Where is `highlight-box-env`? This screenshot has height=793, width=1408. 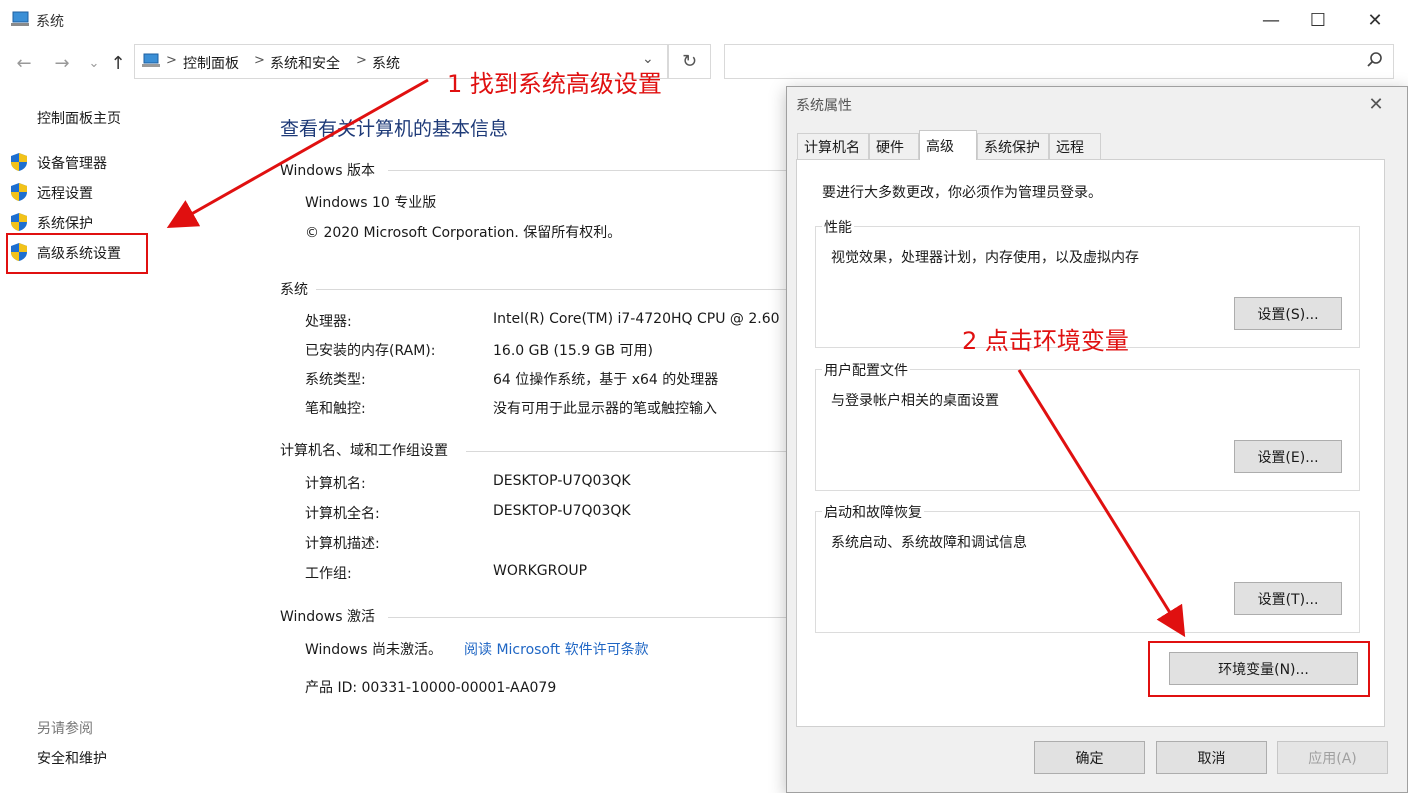 highlight-box-env is located at coordinates (1259, 669).